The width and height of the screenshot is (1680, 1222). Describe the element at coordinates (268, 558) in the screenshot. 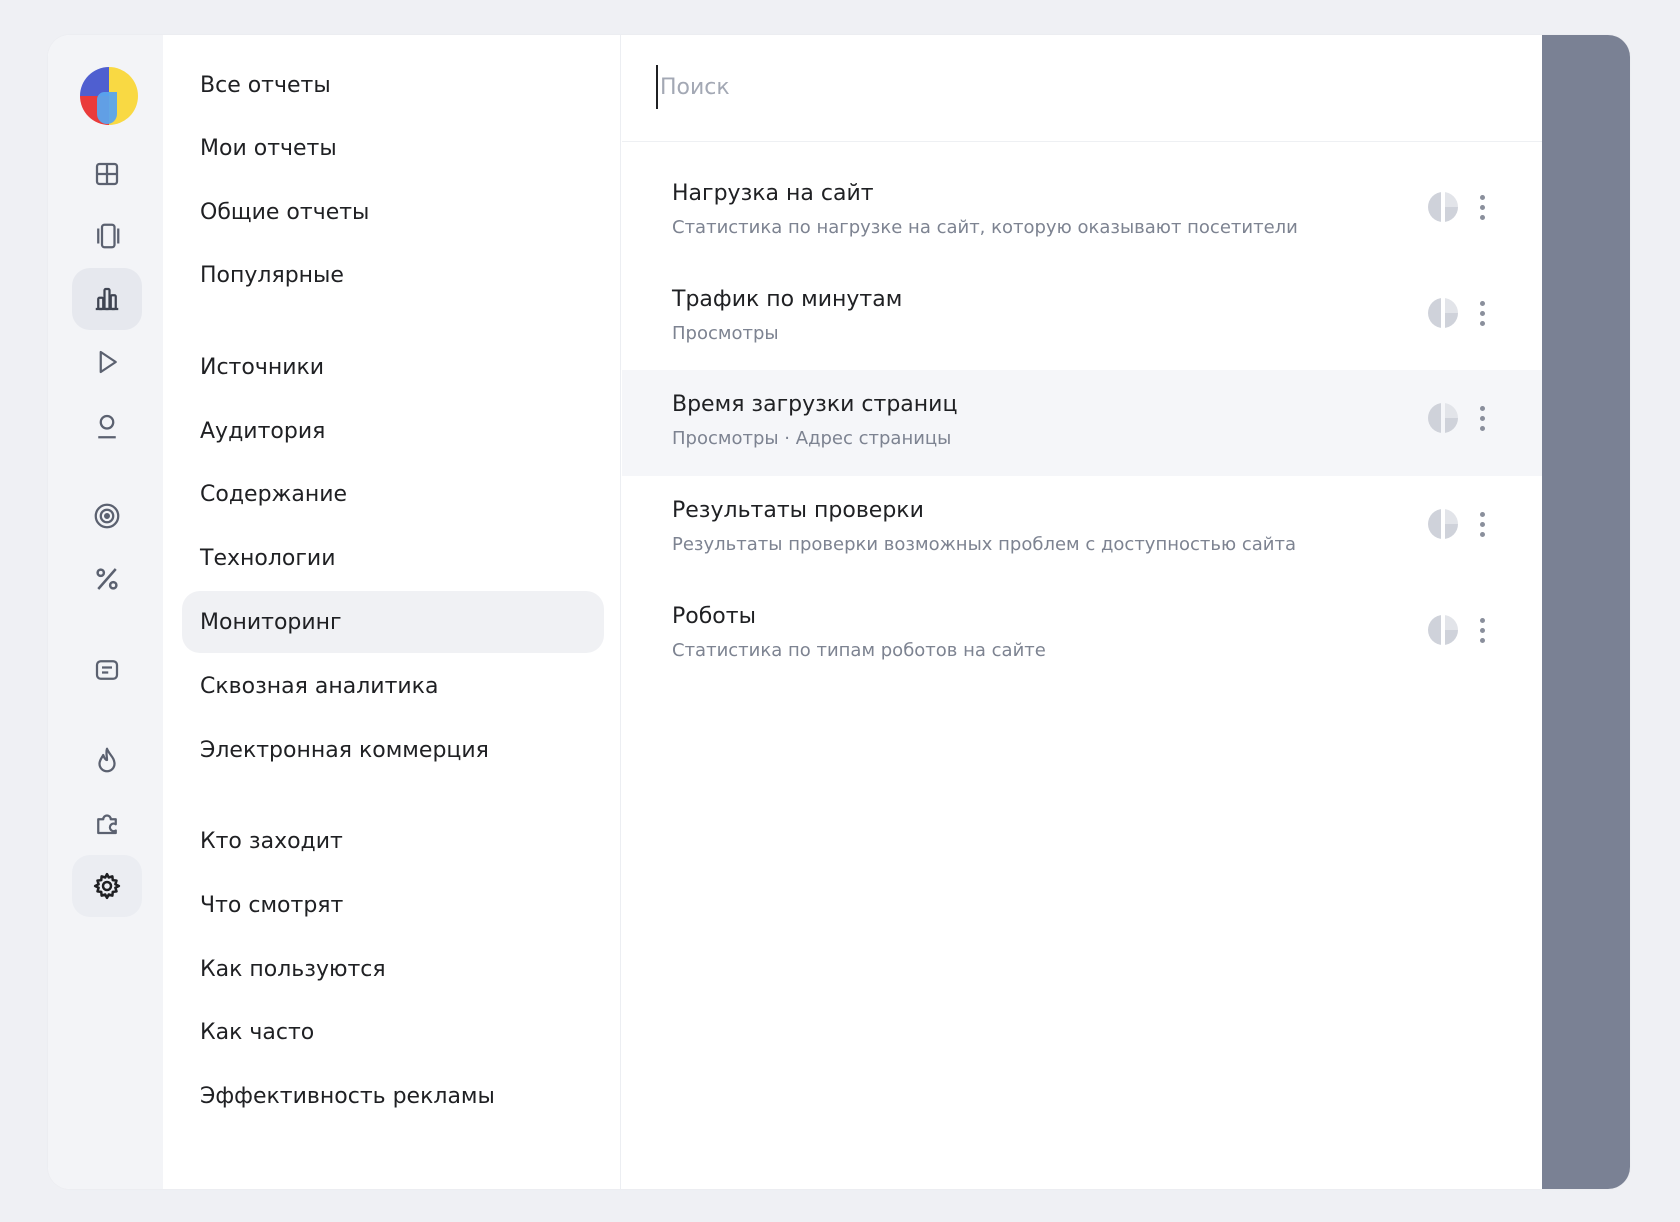

I see `nav-item-label: Технологии` at that location.